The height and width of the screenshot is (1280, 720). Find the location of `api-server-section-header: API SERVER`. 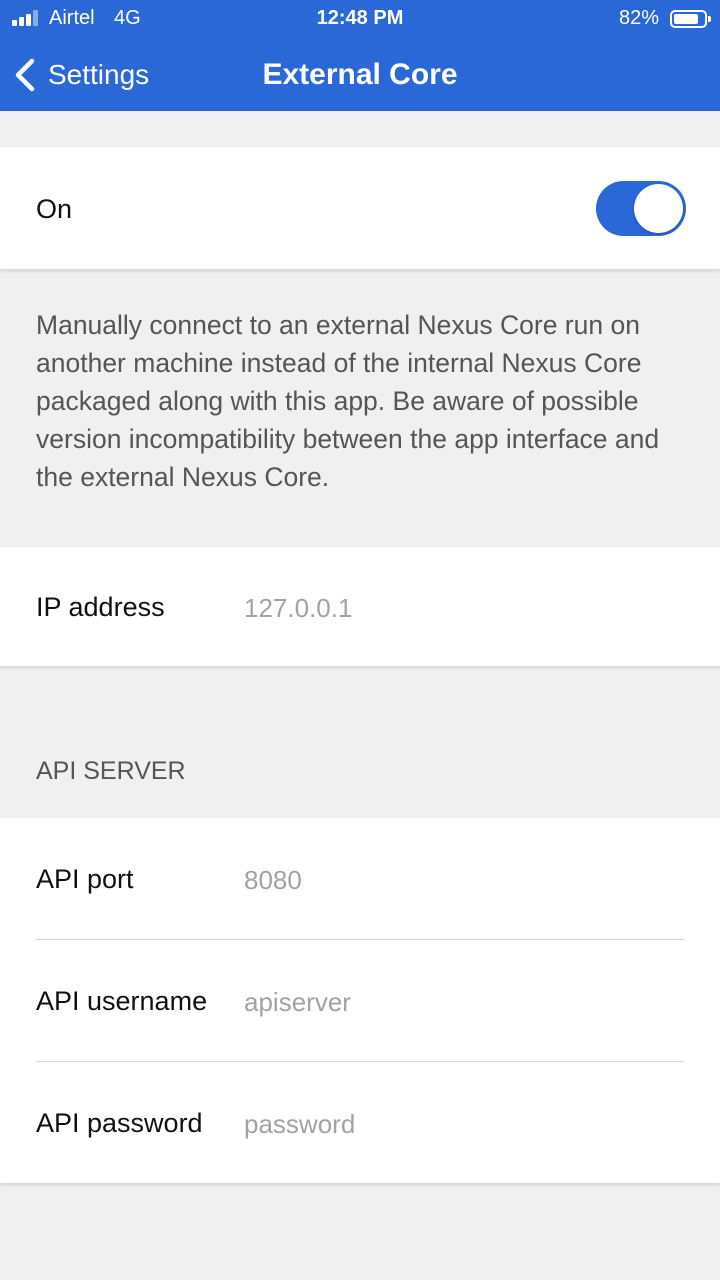

api-server-section-header: API SERVER is located at coordinates (111, 771).